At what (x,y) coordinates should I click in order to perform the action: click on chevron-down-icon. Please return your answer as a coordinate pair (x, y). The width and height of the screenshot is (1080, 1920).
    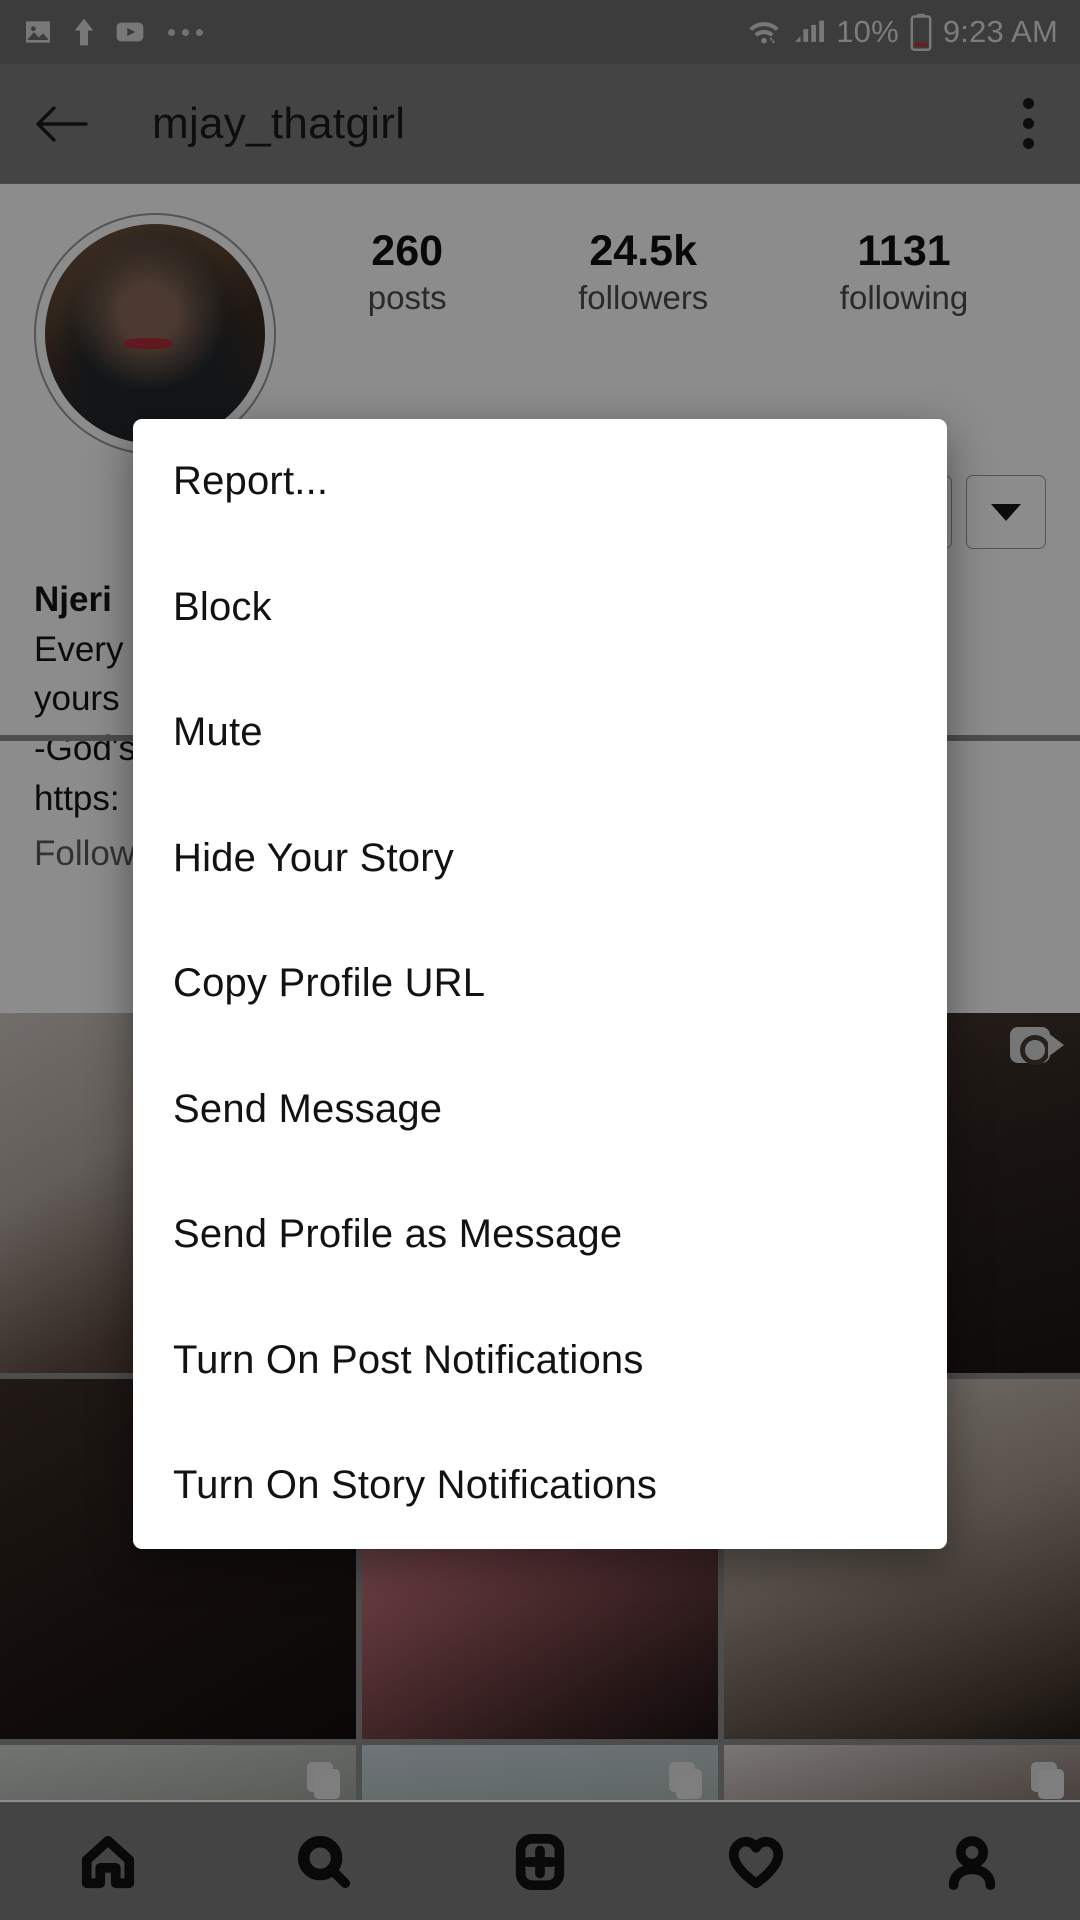
    Looking at the image, I should click on (1006, 512).